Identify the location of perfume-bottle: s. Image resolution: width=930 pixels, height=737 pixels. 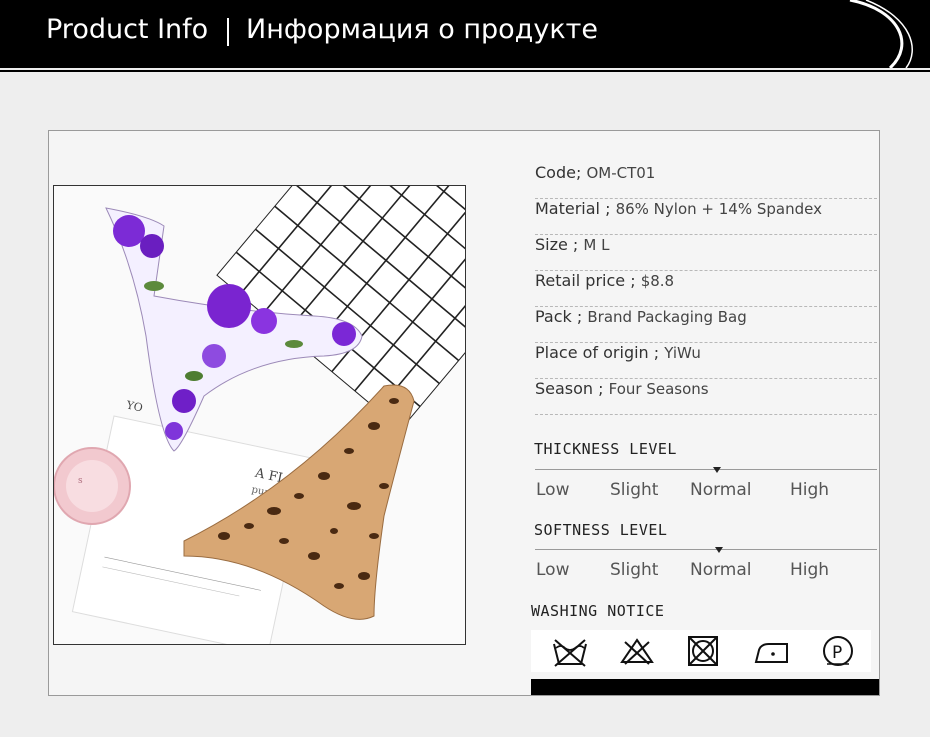
(92, 486).